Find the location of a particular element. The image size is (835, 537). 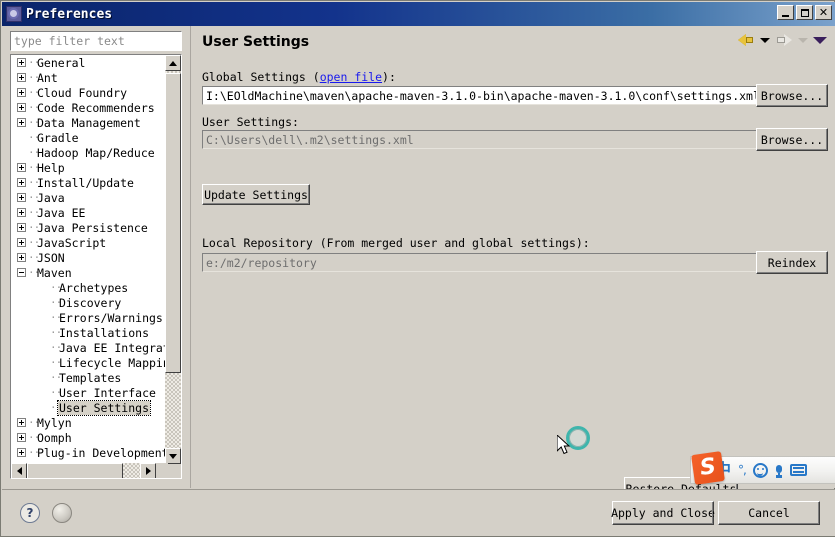

horizontal-scroll-track is located at coordinates (83, 470).